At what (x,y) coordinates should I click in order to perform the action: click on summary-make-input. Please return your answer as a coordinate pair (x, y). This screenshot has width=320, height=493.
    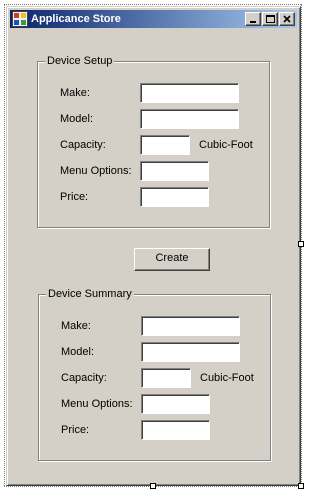
    Looking at the image, I should click on (190, 326).